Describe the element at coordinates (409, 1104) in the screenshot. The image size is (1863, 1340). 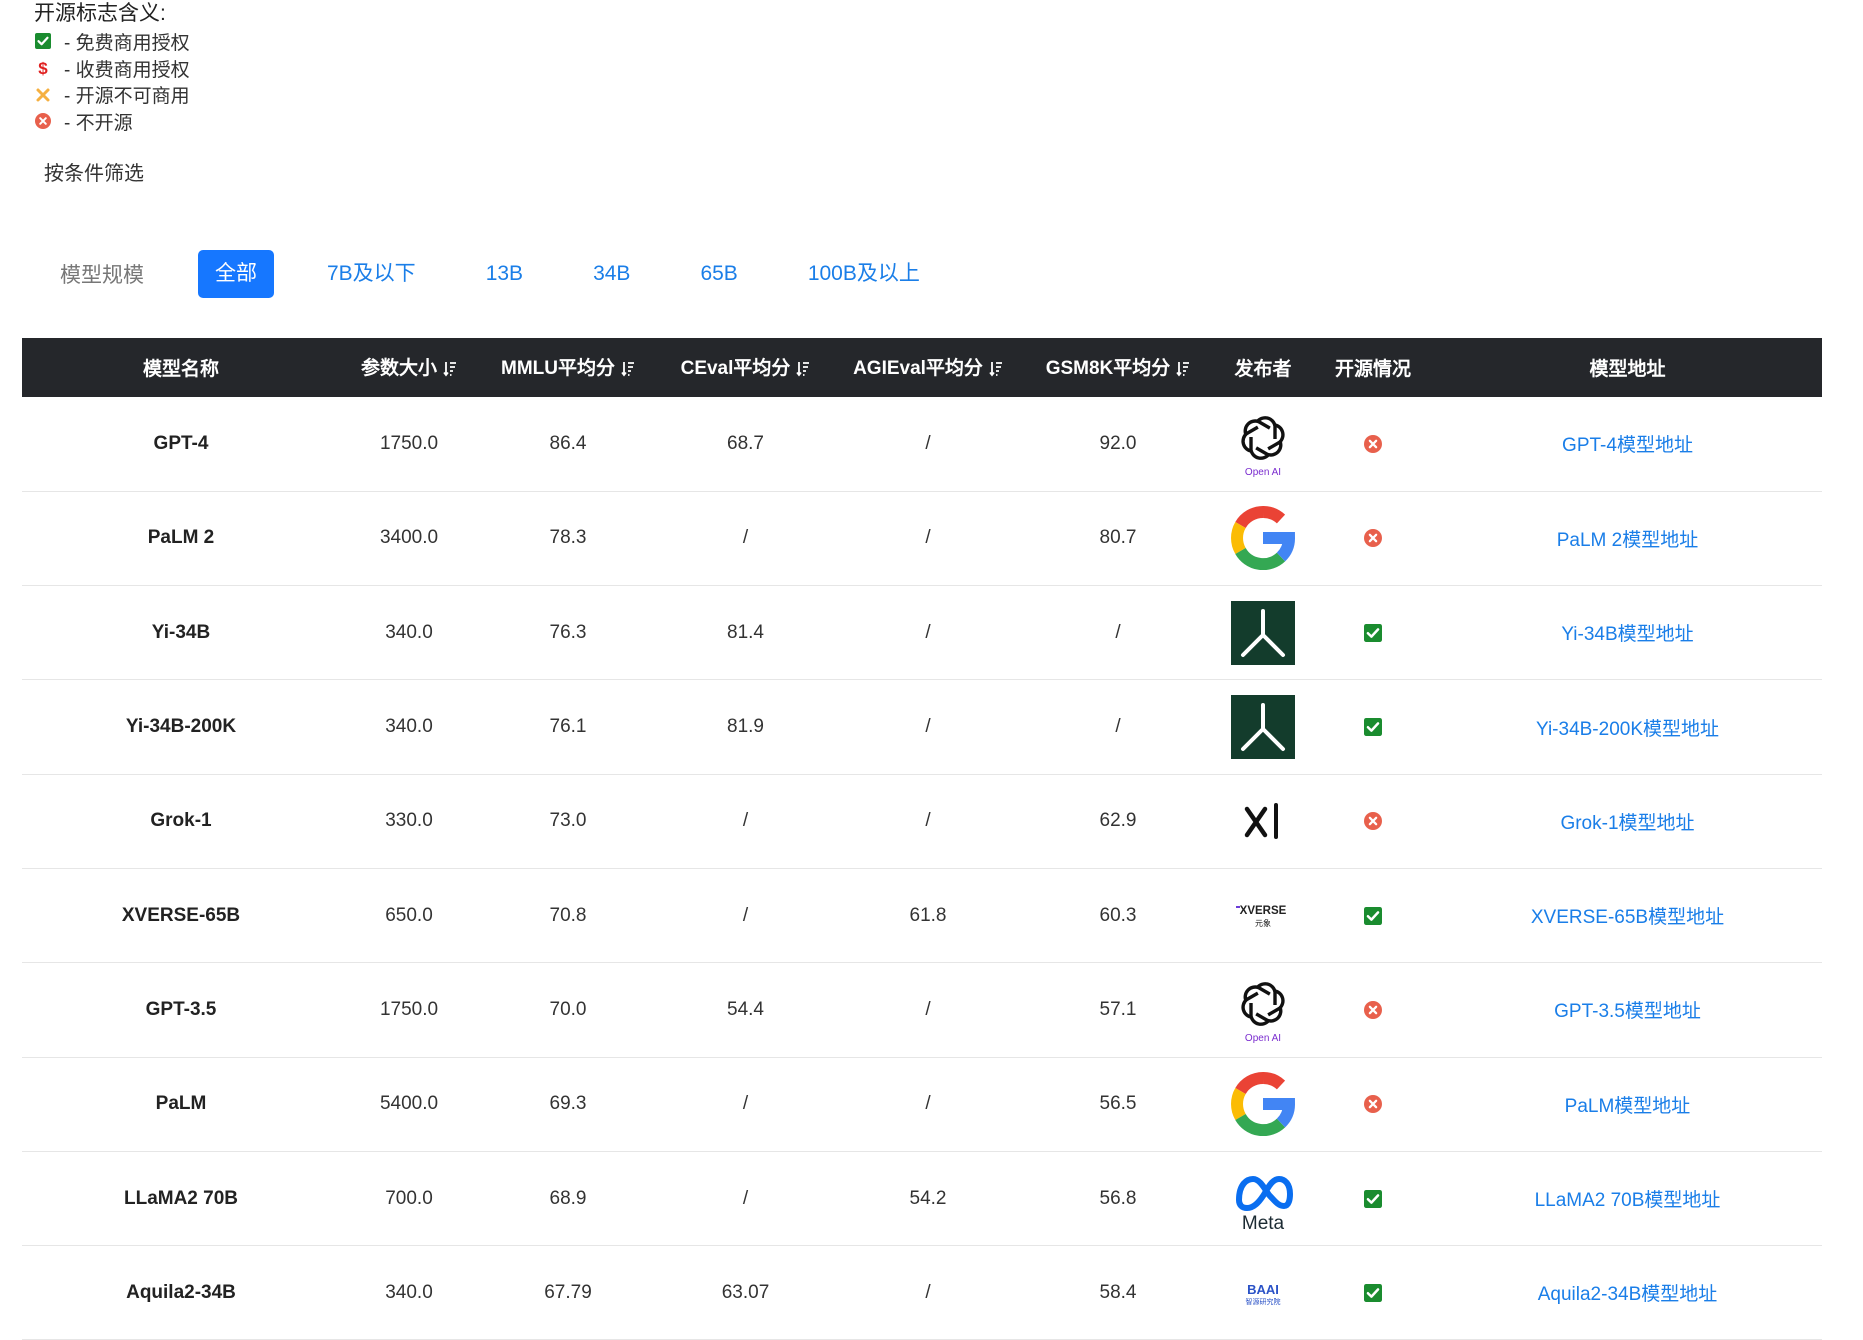
I see `param-size: 5400.0` at that location.